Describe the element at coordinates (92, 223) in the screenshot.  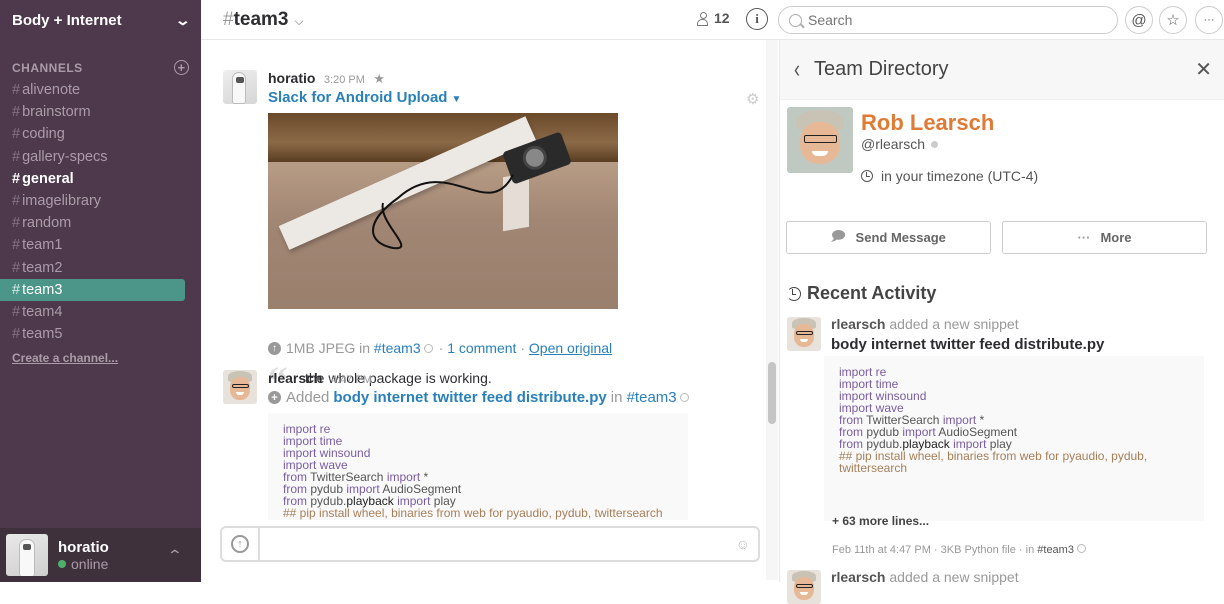
I see `sidebar-item-random: # random` at that location.